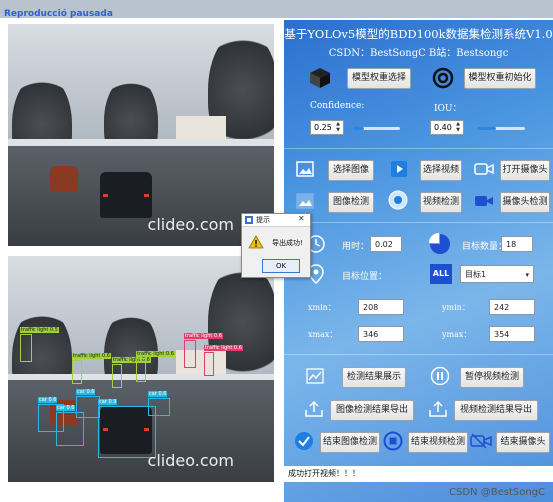  What do you see at coordinates (457, 334) in the screenshot?
I see `ymax-label: ymax：` at bounding box center [457, 334].